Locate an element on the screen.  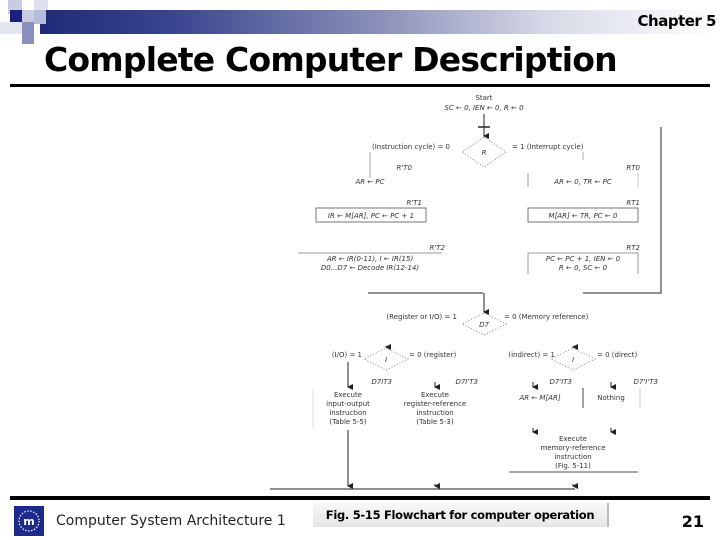
decision-r-right: = 1 (Interrupt cycle) is located at coordinates (548, 147).